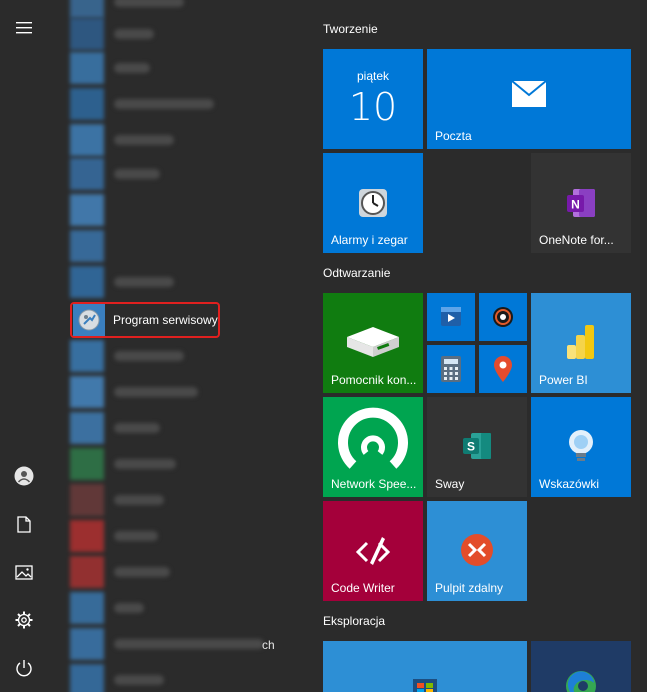 The height and width of the screenshot is (692, 647). I want to click on power-bi-icon, so click(580, 342).